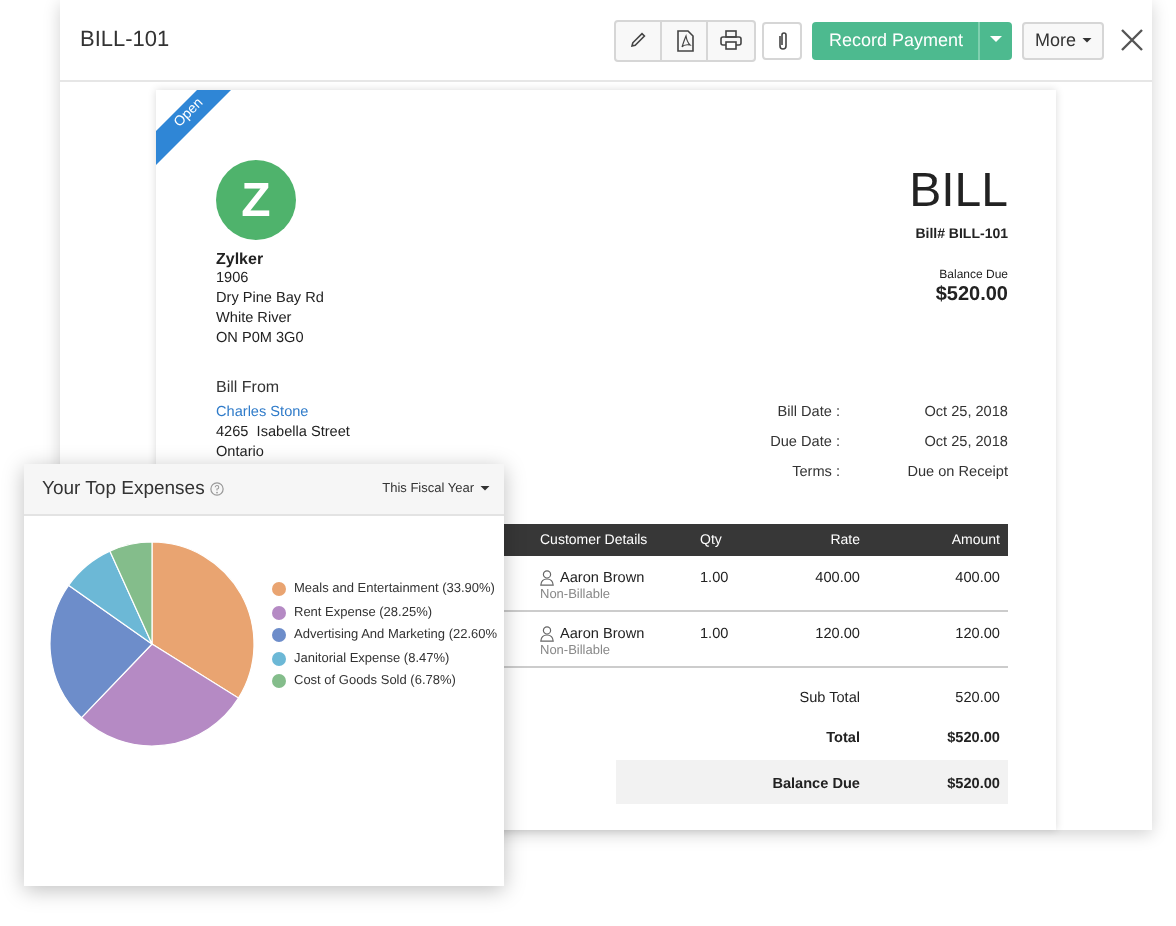 Image resolution: width=1176 pixels, height=926 pixels. Describe the element at coordinates (256, 200) in the screenshot. I see `company-logo: Z` at that location.